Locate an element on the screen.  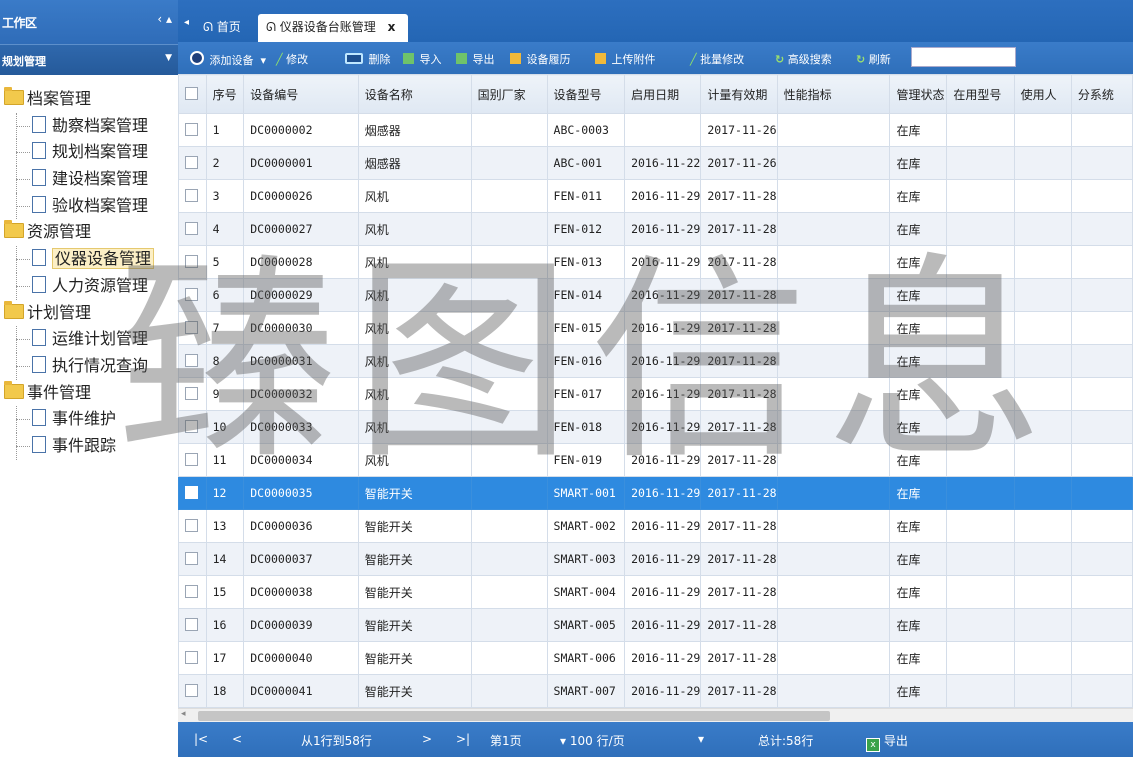
collapse-panel-icon: ‹ ▴ is located at coordinates (164, 19).